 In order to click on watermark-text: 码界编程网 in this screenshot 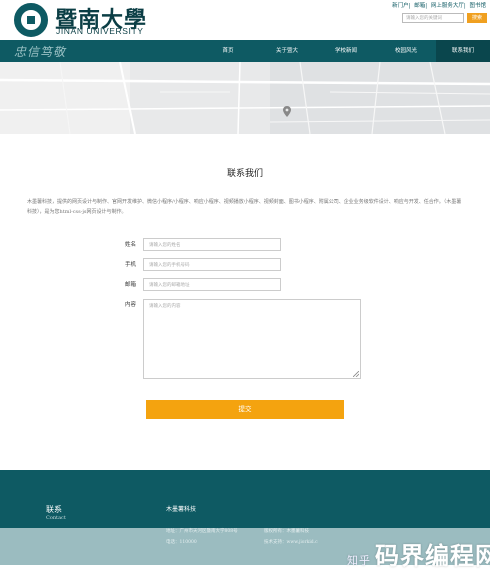, I will do `click(432, 556)`.